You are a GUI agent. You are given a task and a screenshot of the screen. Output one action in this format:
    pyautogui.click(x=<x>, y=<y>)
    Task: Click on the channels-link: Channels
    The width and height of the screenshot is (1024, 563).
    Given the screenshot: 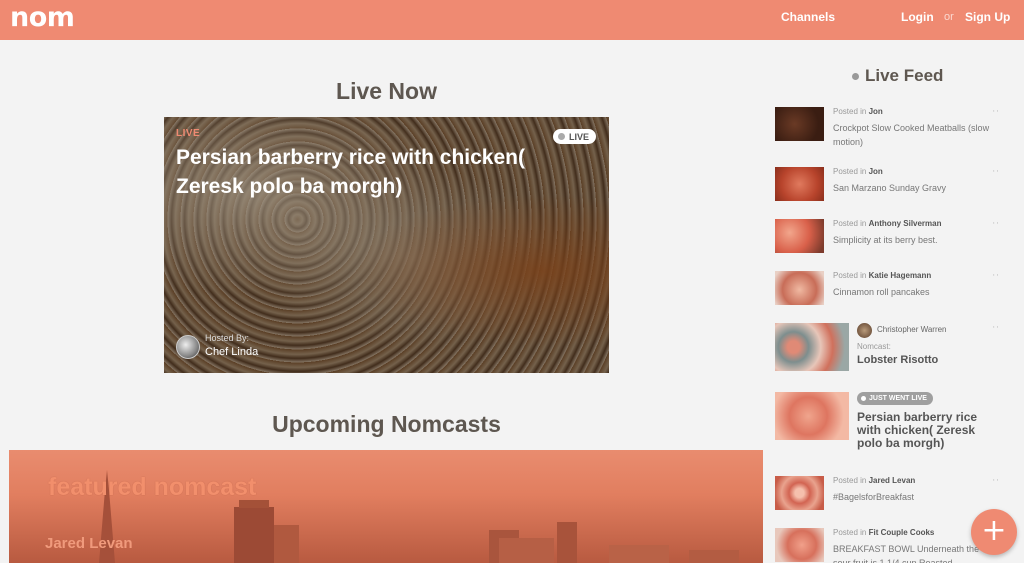 What is the action you would take?
    pyautogui.click(x=808, y=17)
    